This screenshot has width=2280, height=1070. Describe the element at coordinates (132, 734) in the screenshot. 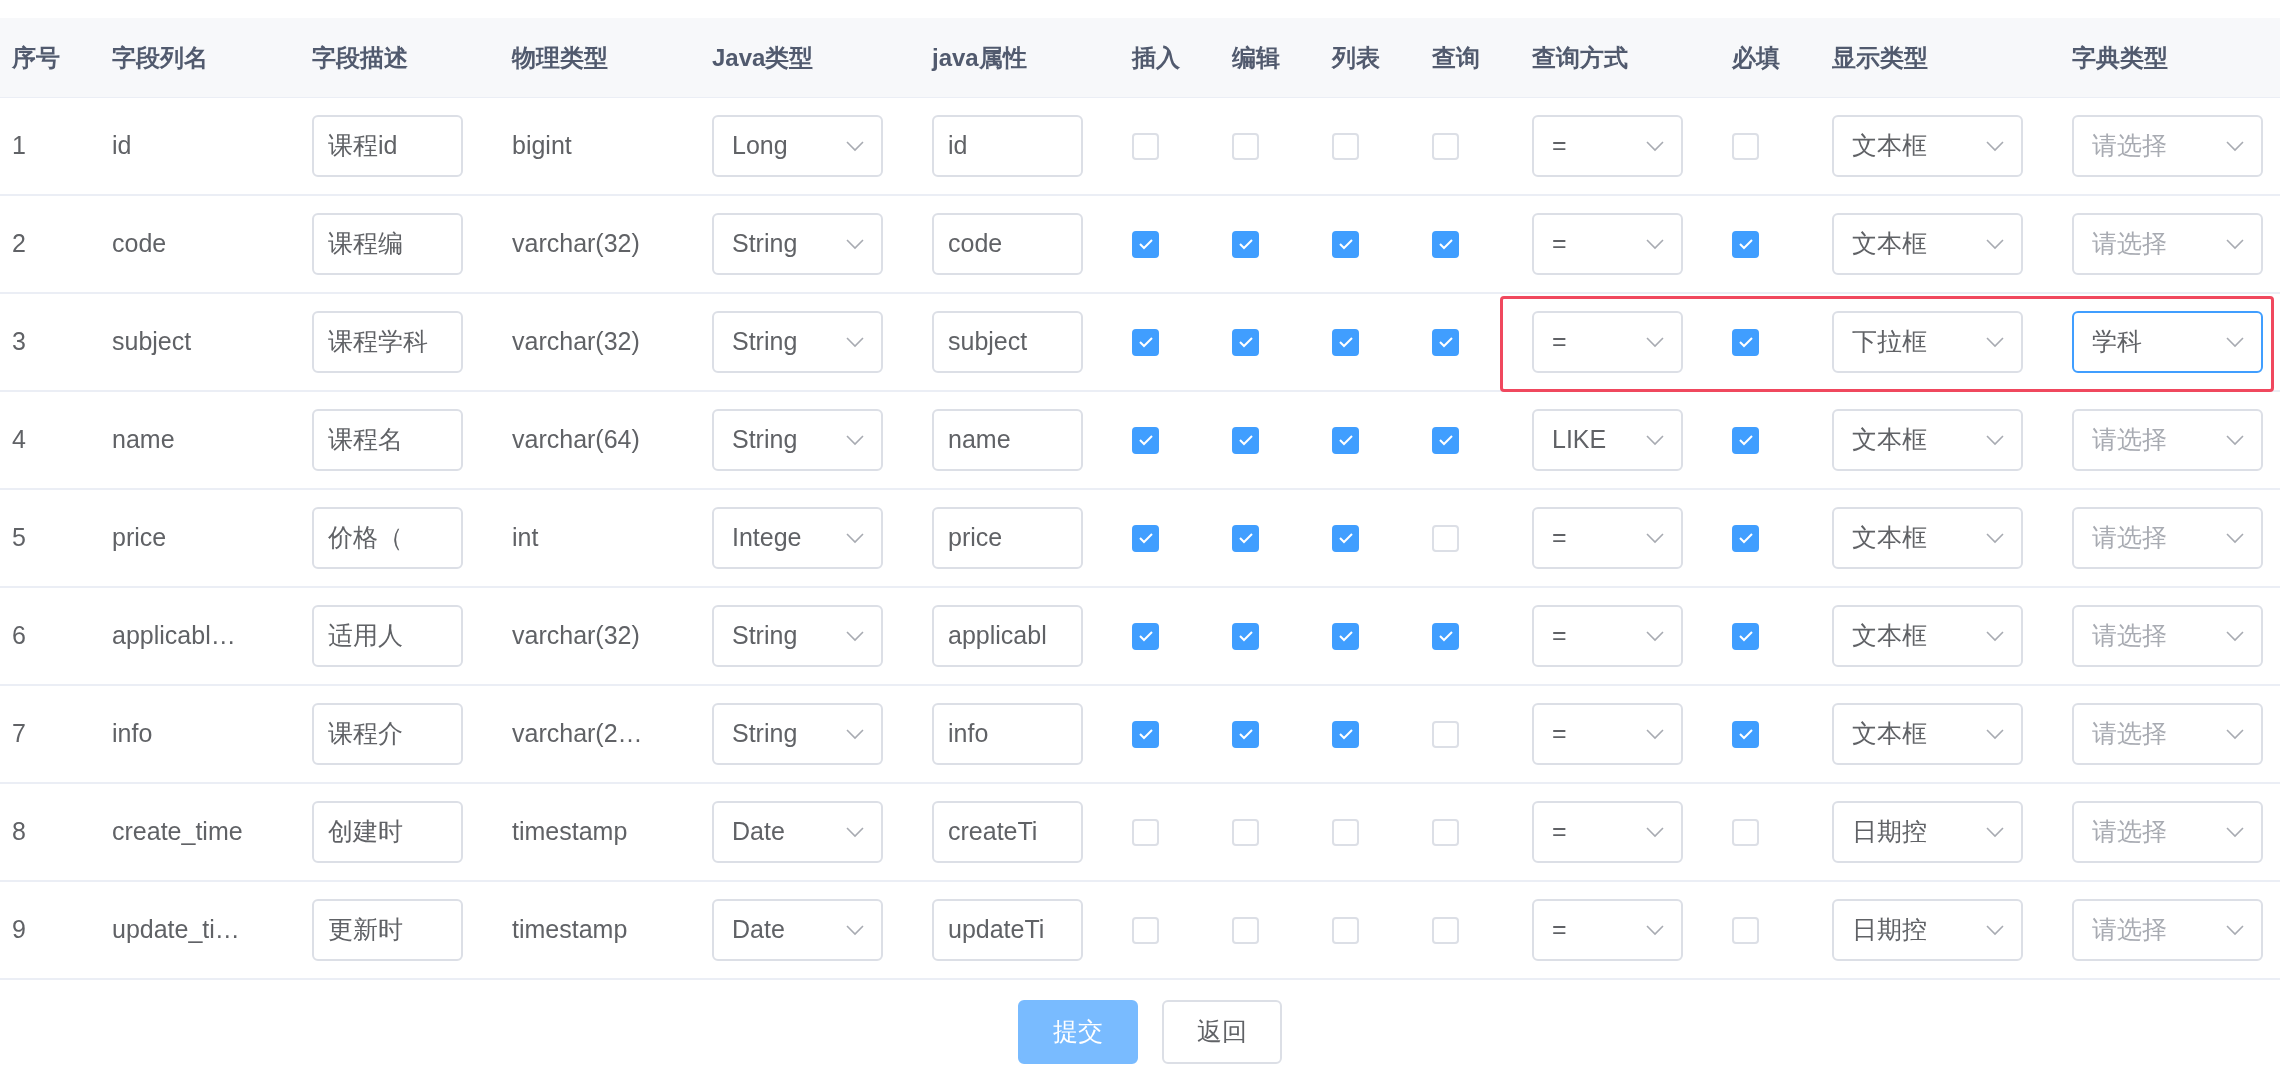

I see `table-cell-text: info` at that location.